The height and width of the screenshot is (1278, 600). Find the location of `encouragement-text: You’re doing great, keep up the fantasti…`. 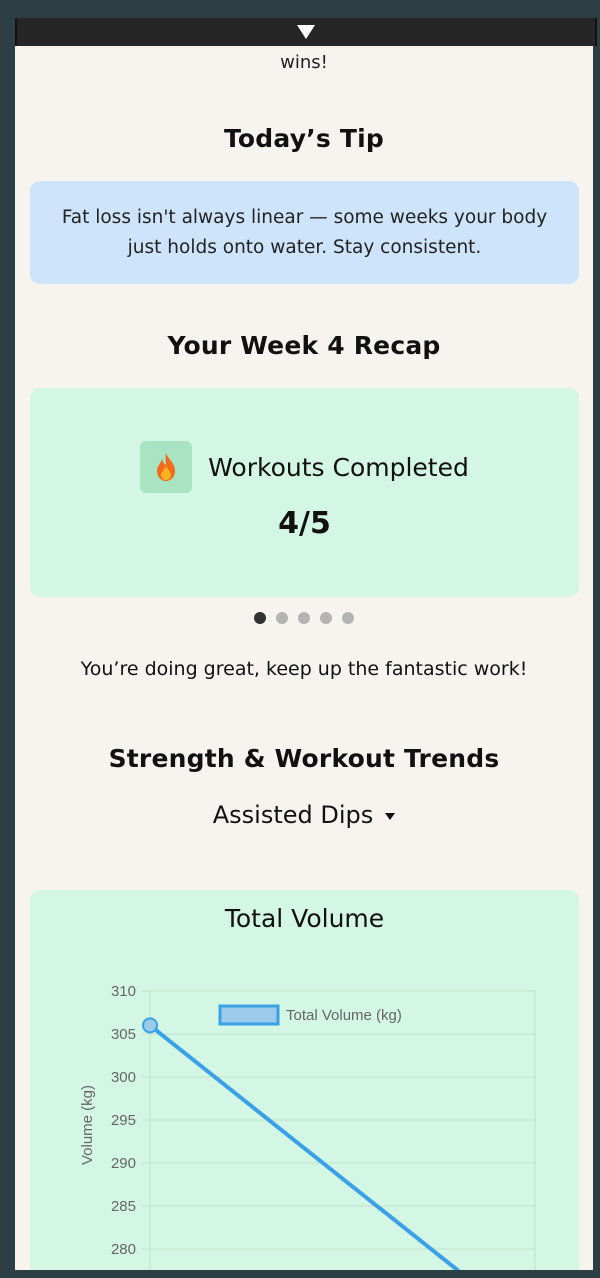

encouragement-text: You’re doing great, keep up the fantasti… is located at coordinates (304, 669).